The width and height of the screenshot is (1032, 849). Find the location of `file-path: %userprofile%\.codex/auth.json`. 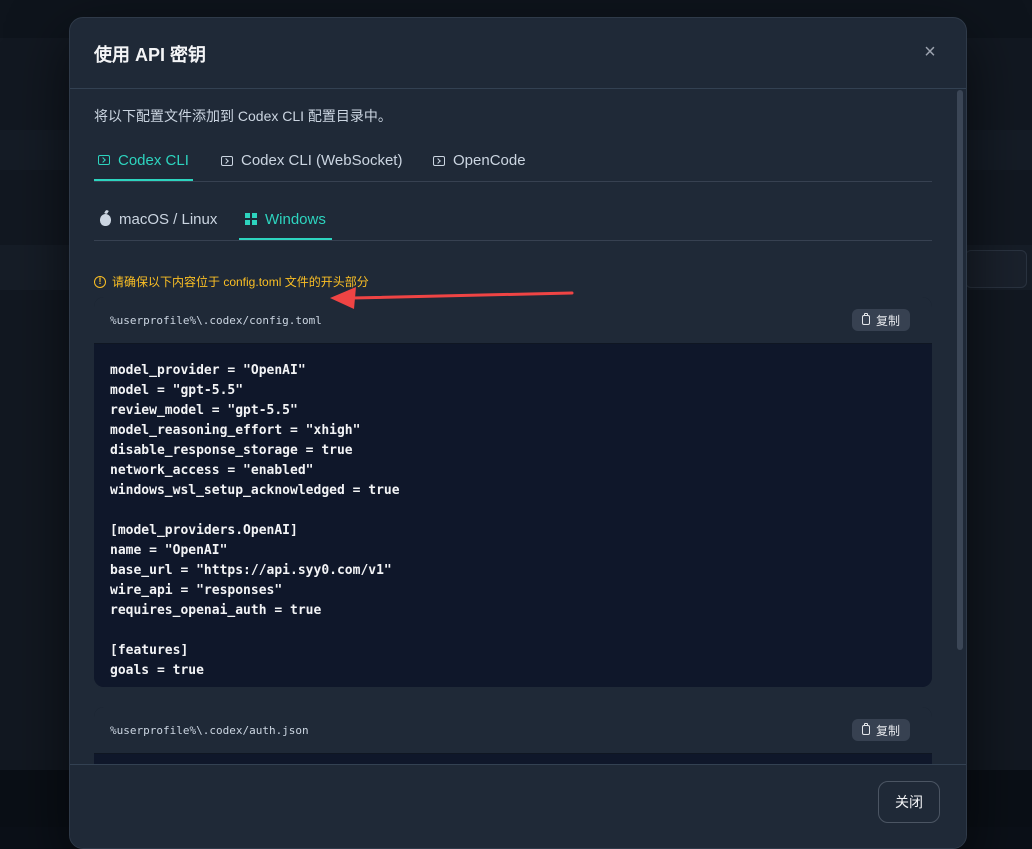

file-path: %userprofile%\.codex/auth.json is located at coordinates (209, 730).